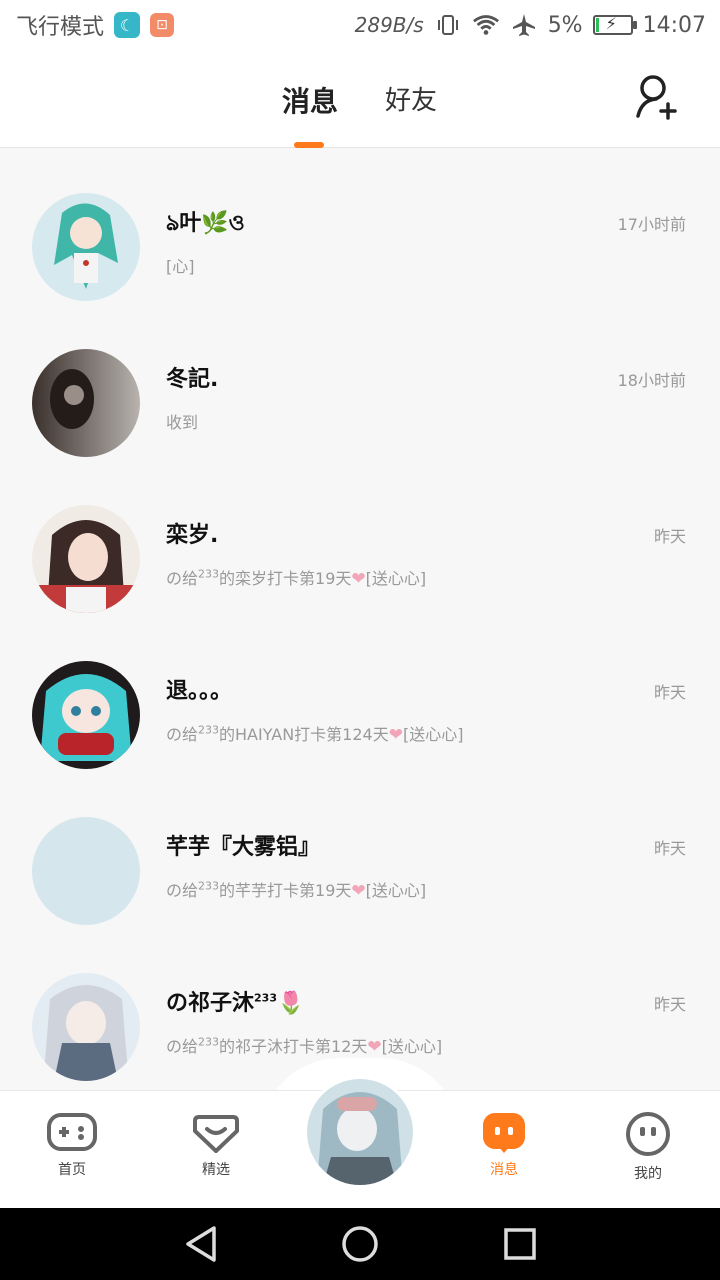  I want to click on contact-name: の祁子沐233🌷, so click(235, 1003).